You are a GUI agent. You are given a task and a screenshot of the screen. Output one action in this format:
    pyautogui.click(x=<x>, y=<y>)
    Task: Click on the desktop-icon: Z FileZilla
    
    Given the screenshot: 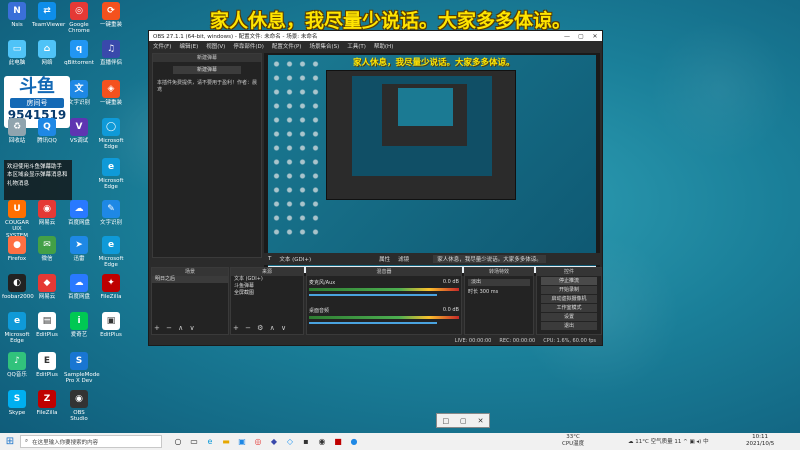 What is the action you would take?
    pyautogui.click(x=47, y=403)
    